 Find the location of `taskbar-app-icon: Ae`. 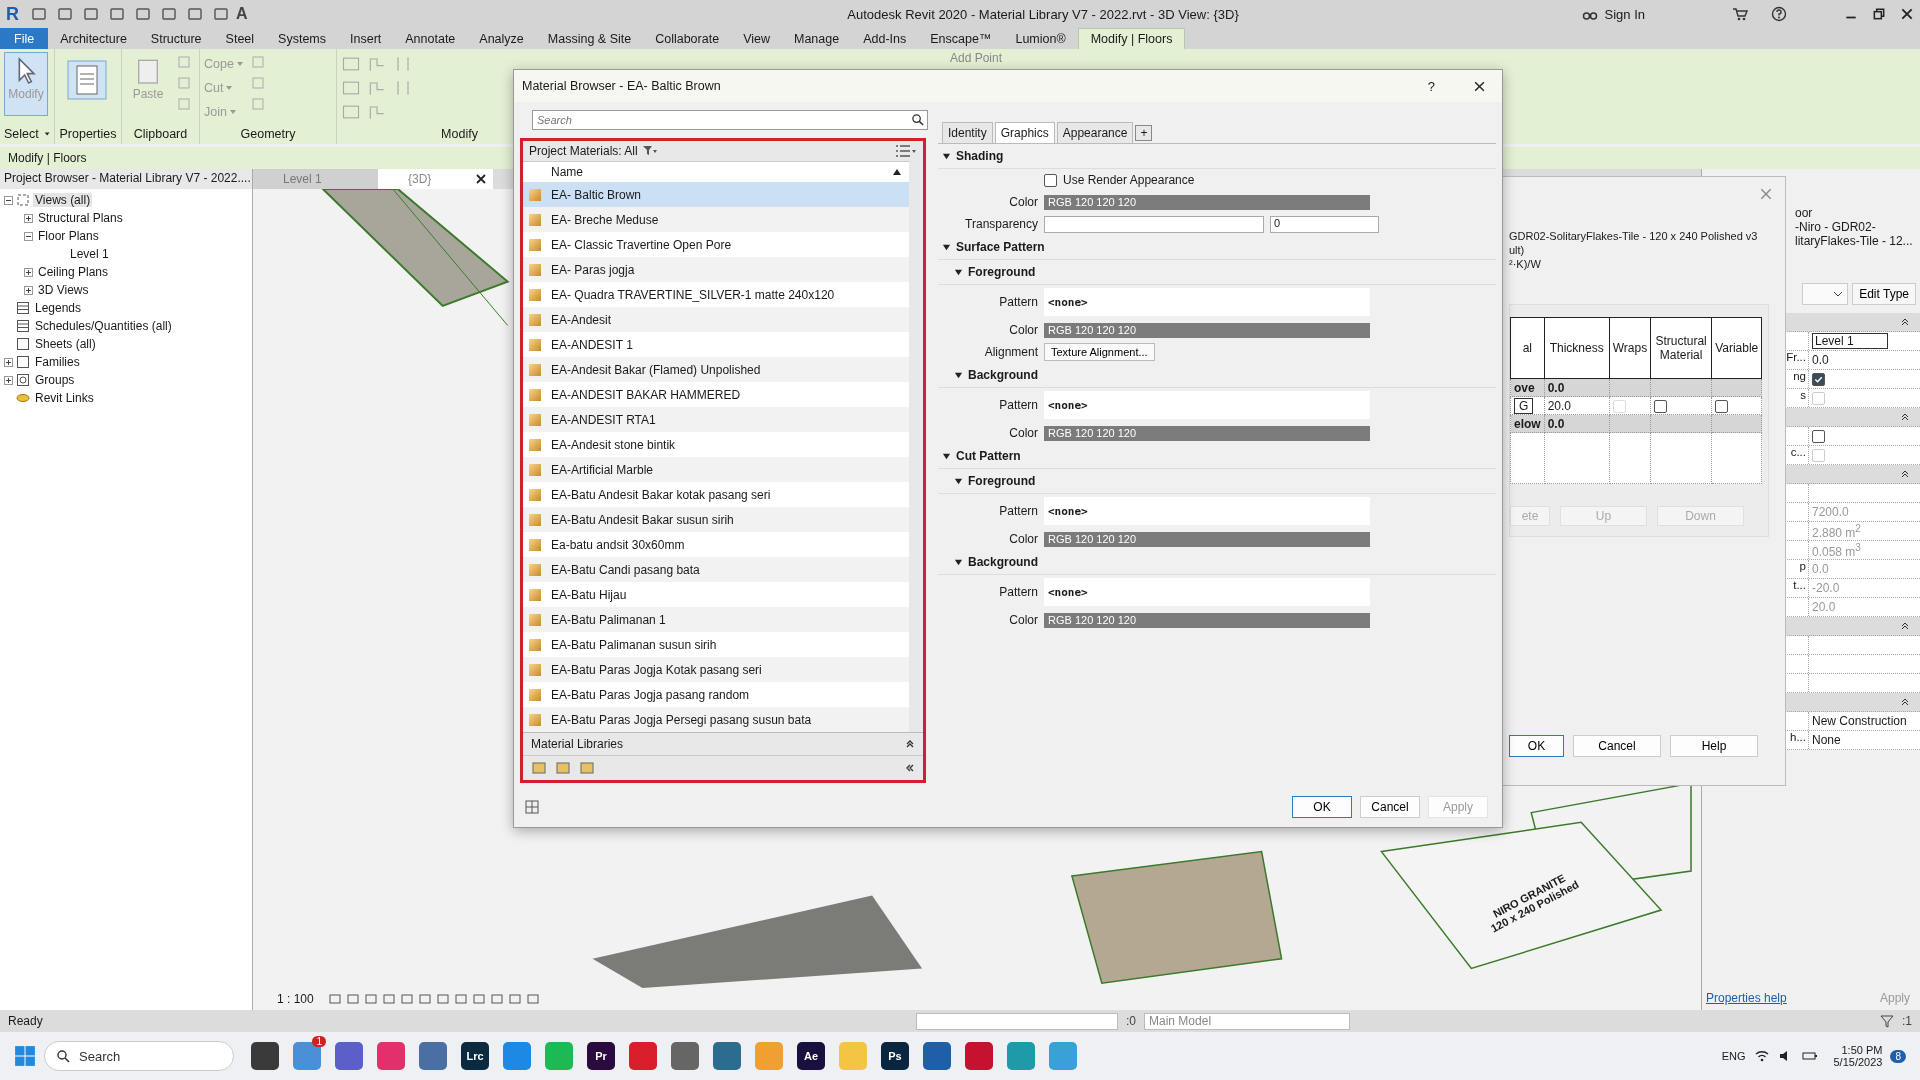

taskbar-app-icon: Ae is located at coordinates (811, 1056).